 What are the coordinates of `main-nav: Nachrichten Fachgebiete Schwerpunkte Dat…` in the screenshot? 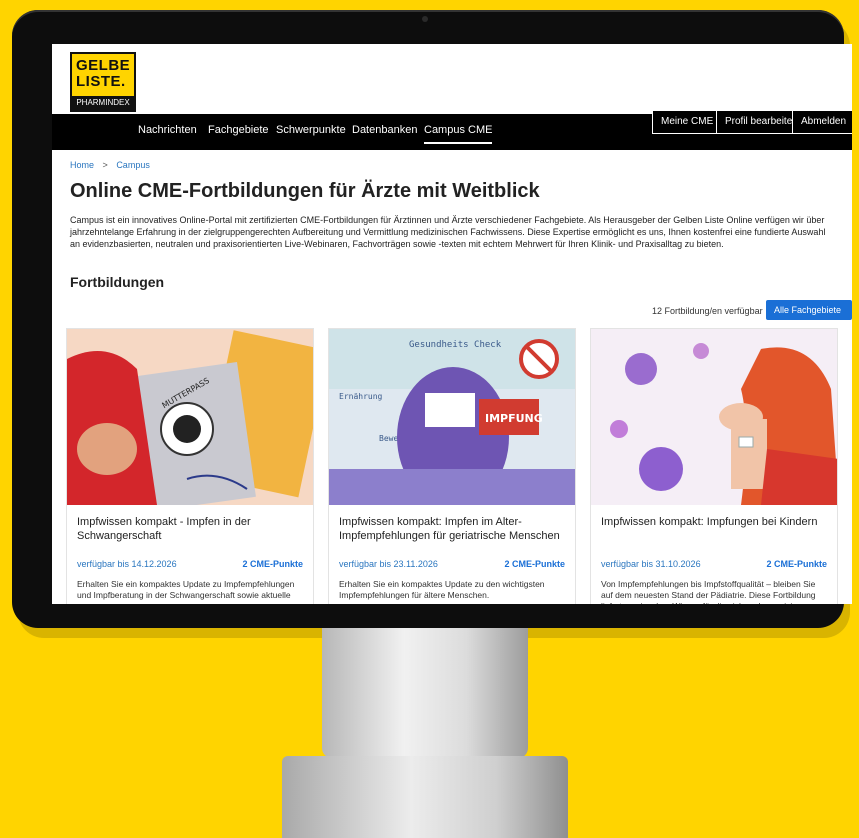 It's located at (452, 130).